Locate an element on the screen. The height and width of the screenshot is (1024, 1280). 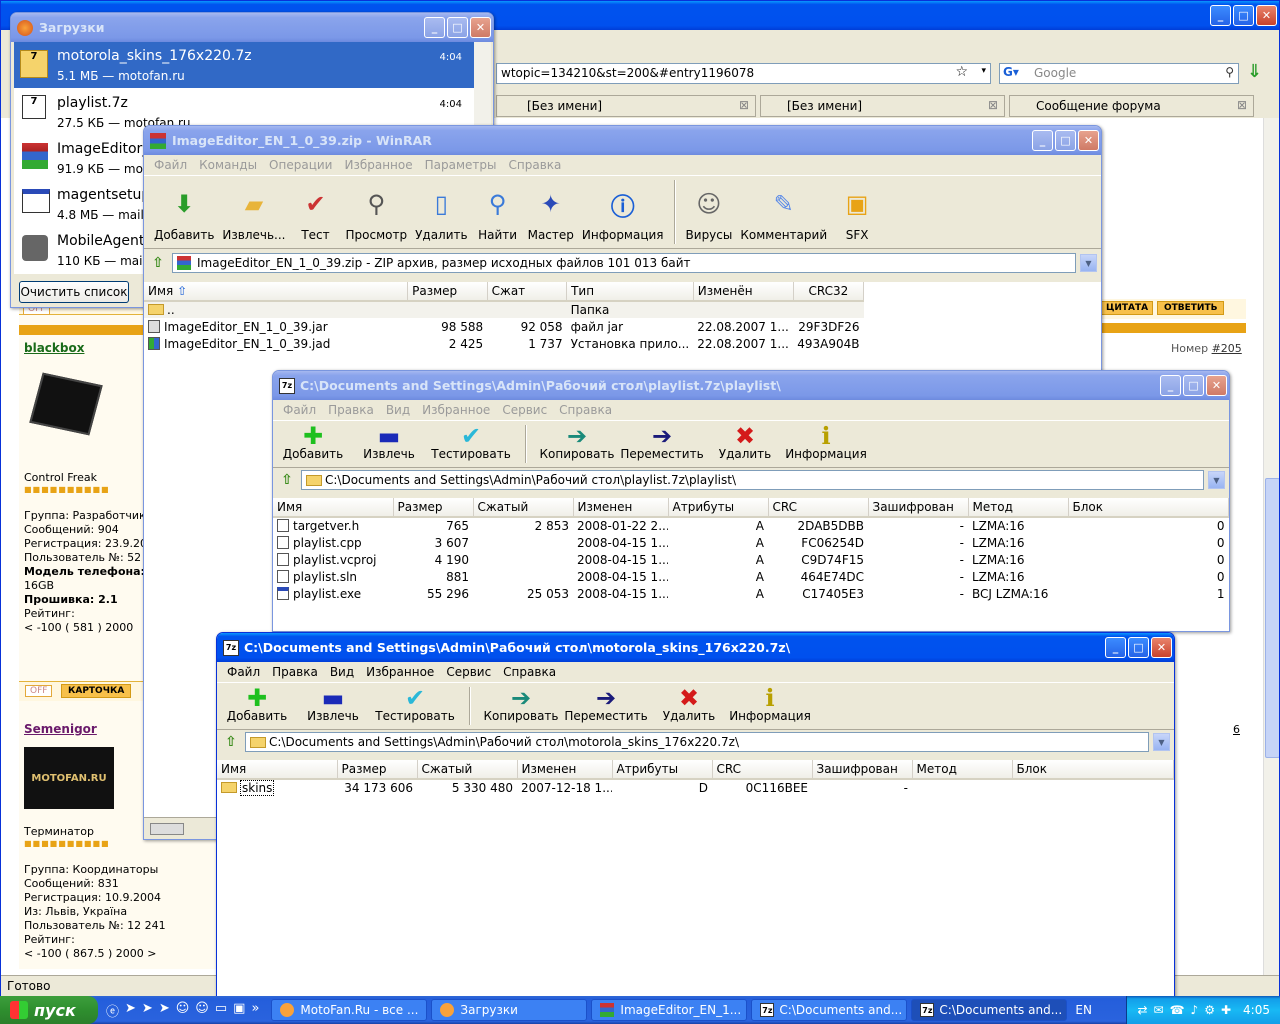
task-downloads: Загрузки is located at coordinates (509, 1010).